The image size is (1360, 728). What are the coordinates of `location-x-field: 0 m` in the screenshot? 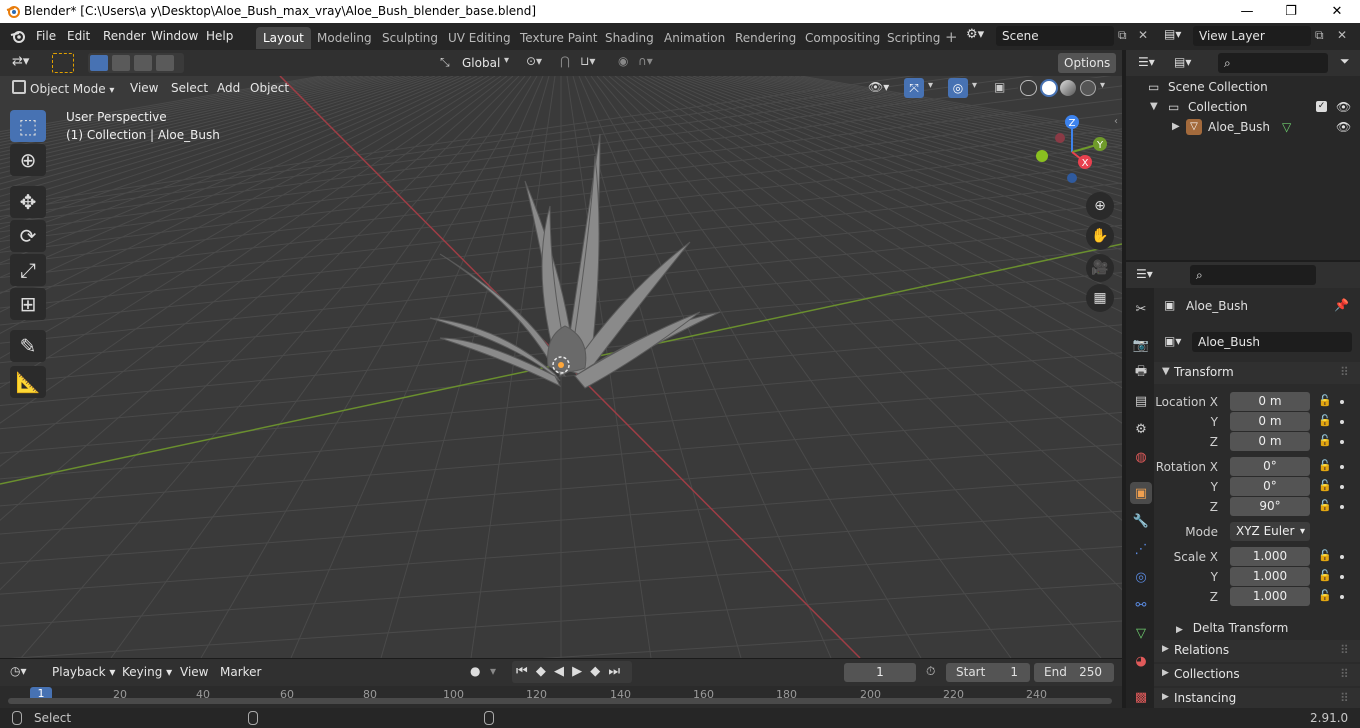 It's located at (1270, 401).